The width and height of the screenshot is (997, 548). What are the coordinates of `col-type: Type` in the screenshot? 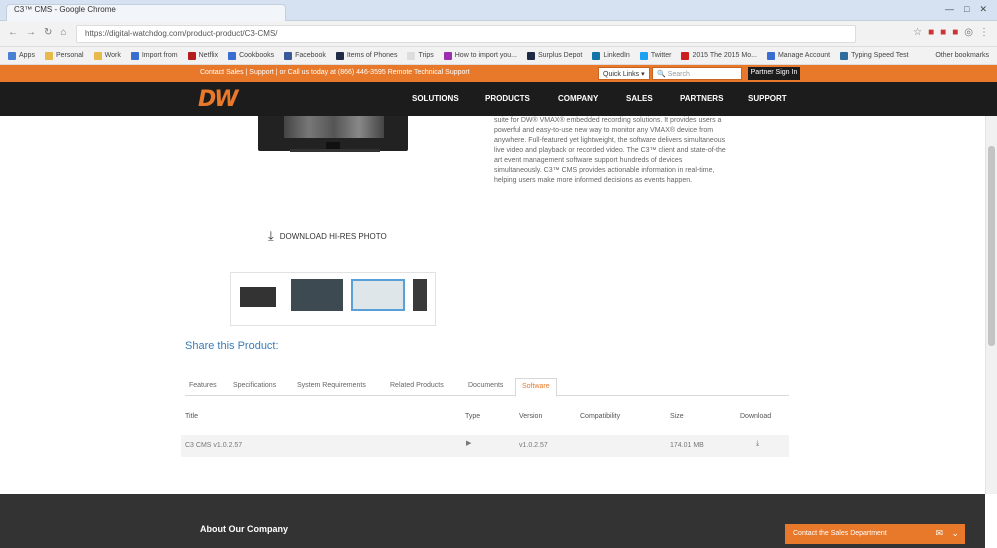 It's located at (473, 416).